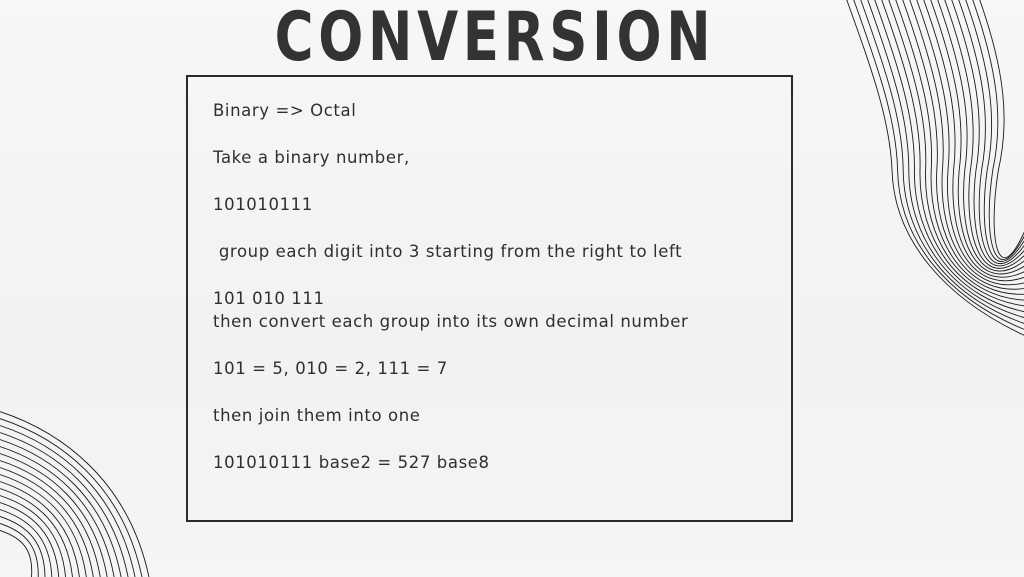 This screenshot has width=1024, height=577. Describe the element at coordinates (263, 204) in the screenshot. I see `text-line-binary-number: 101010111` at that location.